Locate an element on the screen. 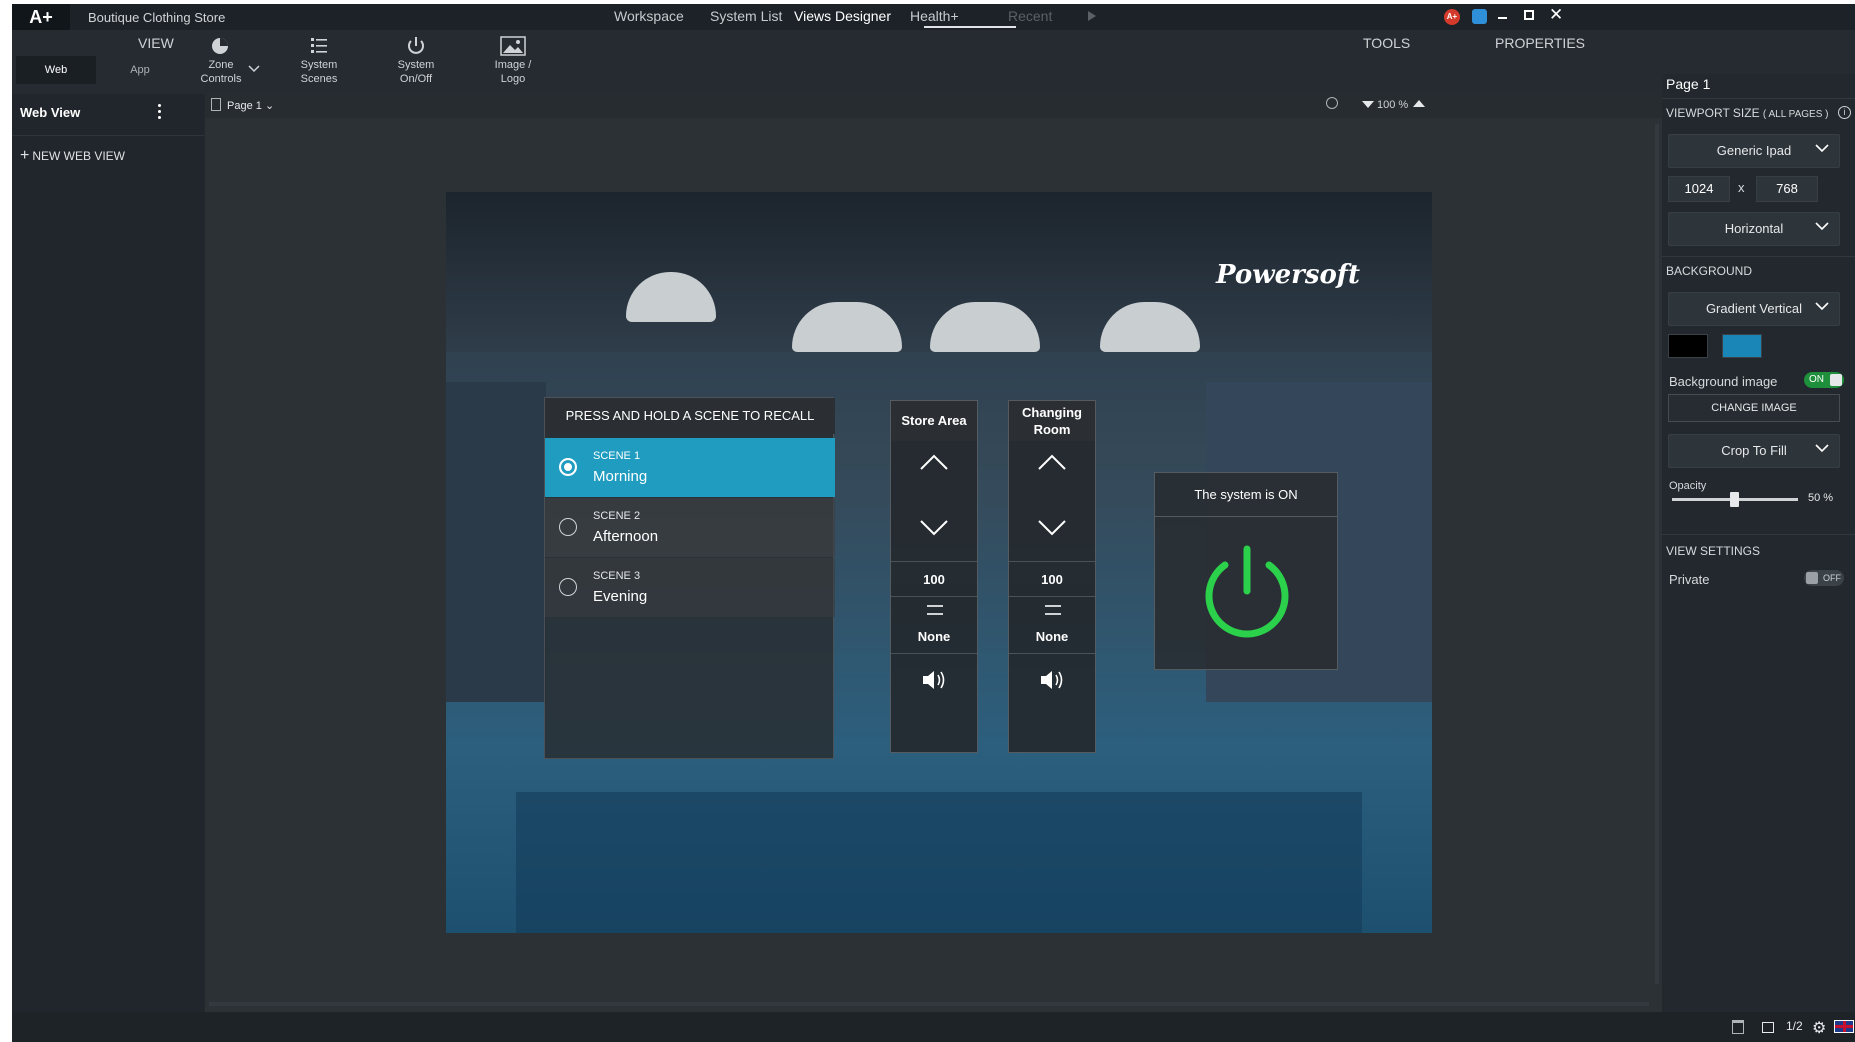 This screenshot has height=1042, width=1855. background-image-toggle: ON is located at coordinates (1824, 380).